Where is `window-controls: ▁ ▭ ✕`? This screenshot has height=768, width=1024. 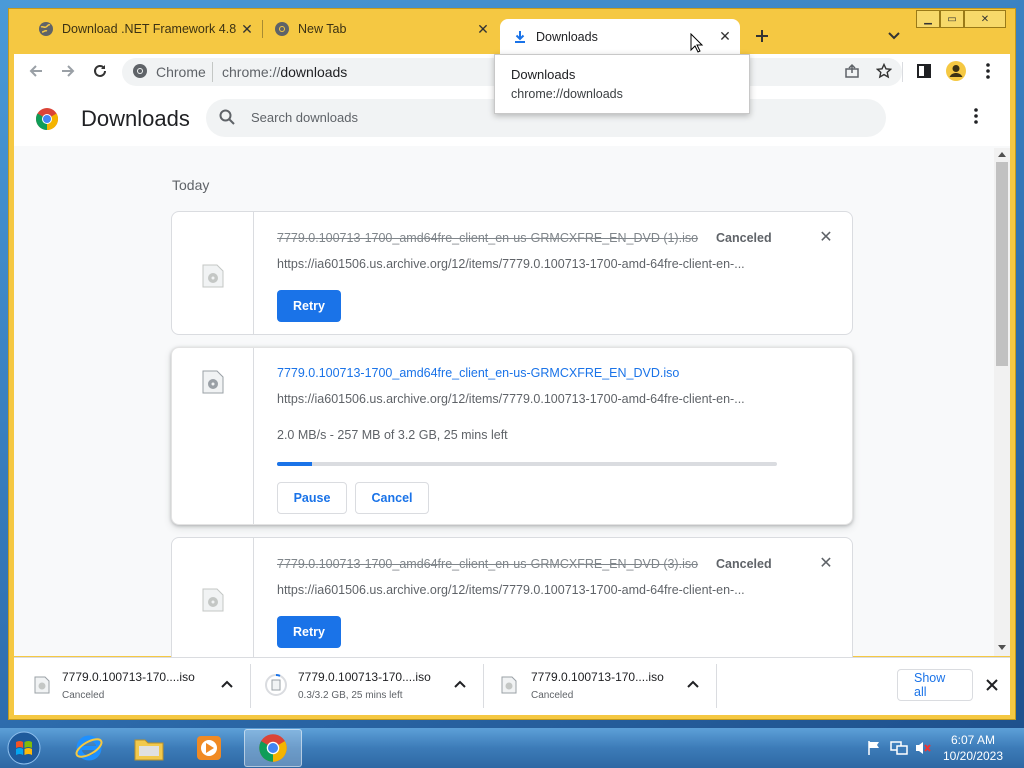 window-controls: ▁ ▭ ✕ is located at coordinates (970, 19).